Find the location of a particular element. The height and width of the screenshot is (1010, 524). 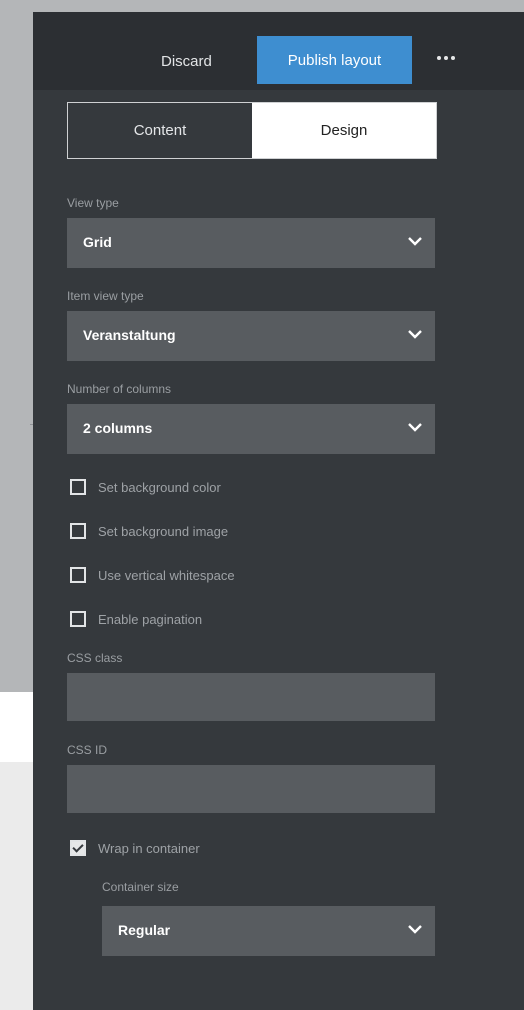

checkbox-label: Set background color is located at coordinates (159, 487).